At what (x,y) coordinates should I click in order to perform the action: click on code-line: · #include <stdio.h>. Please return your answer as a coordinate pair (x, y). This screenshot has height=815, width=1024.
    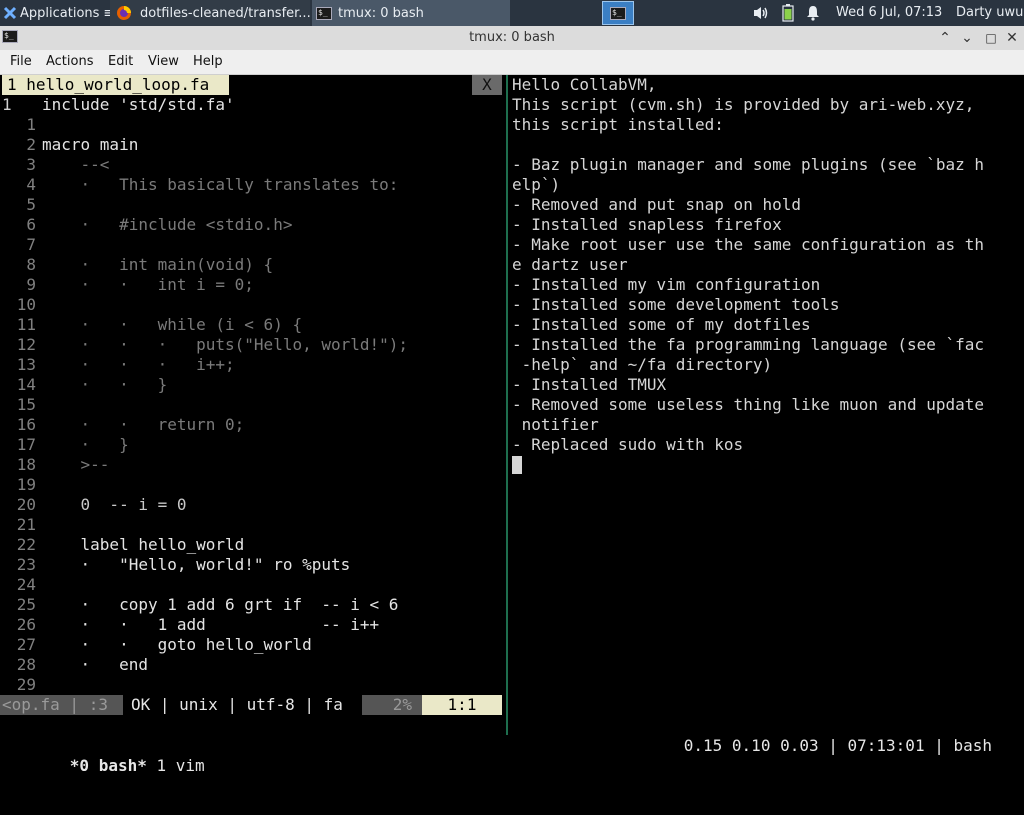
    Looking at the image, I should click on (167, 224).